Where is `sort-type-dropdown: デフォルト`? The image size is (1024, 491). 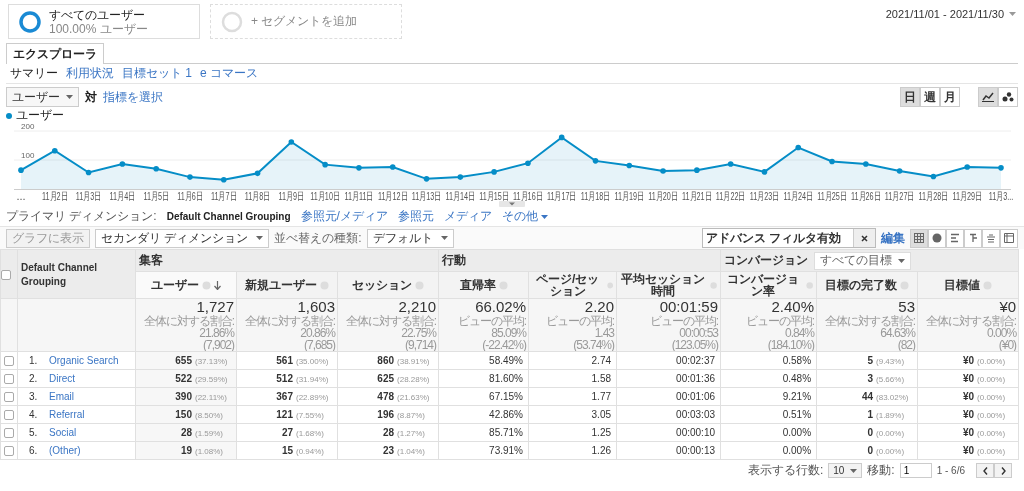
sort-type-dropdown: デフォルト is located at coordinates (410, 238).